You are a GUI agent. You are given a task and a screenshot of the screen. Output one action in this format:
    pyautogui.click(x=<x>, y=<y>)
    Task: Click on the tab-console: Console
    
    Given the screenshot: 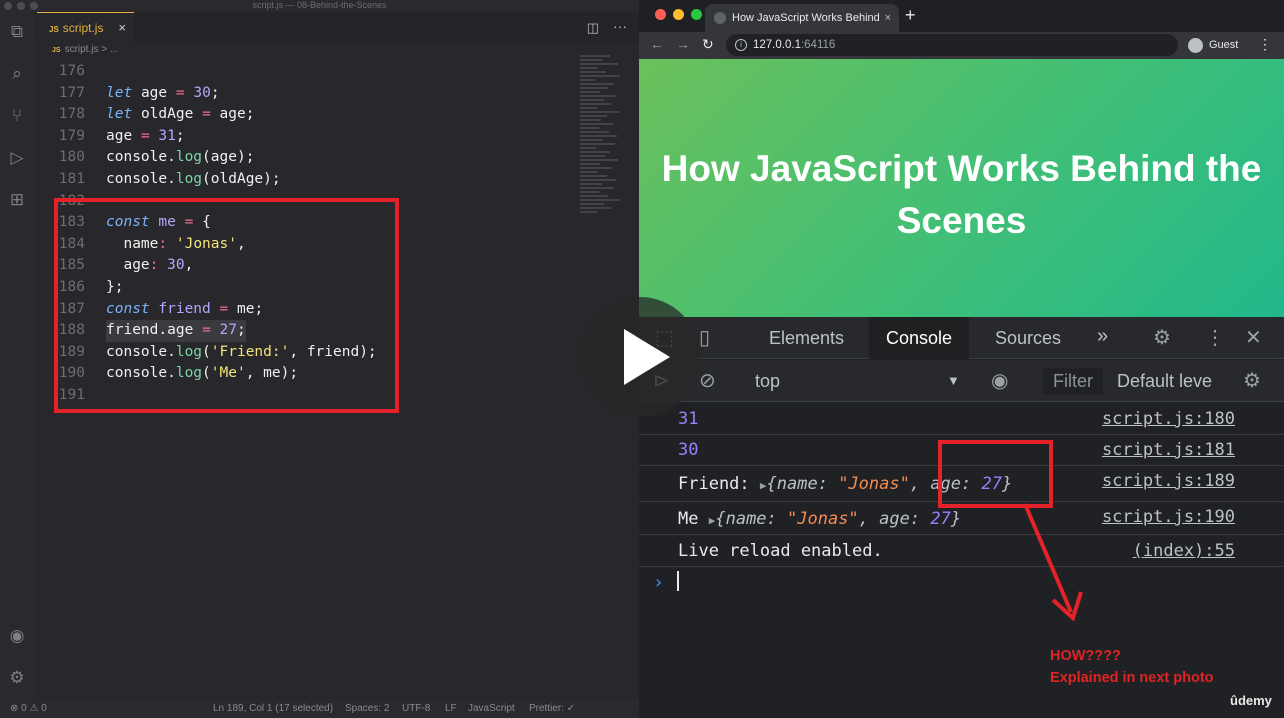 What is the action you would take?
    pyautogui.click(x=919, y=338)
    